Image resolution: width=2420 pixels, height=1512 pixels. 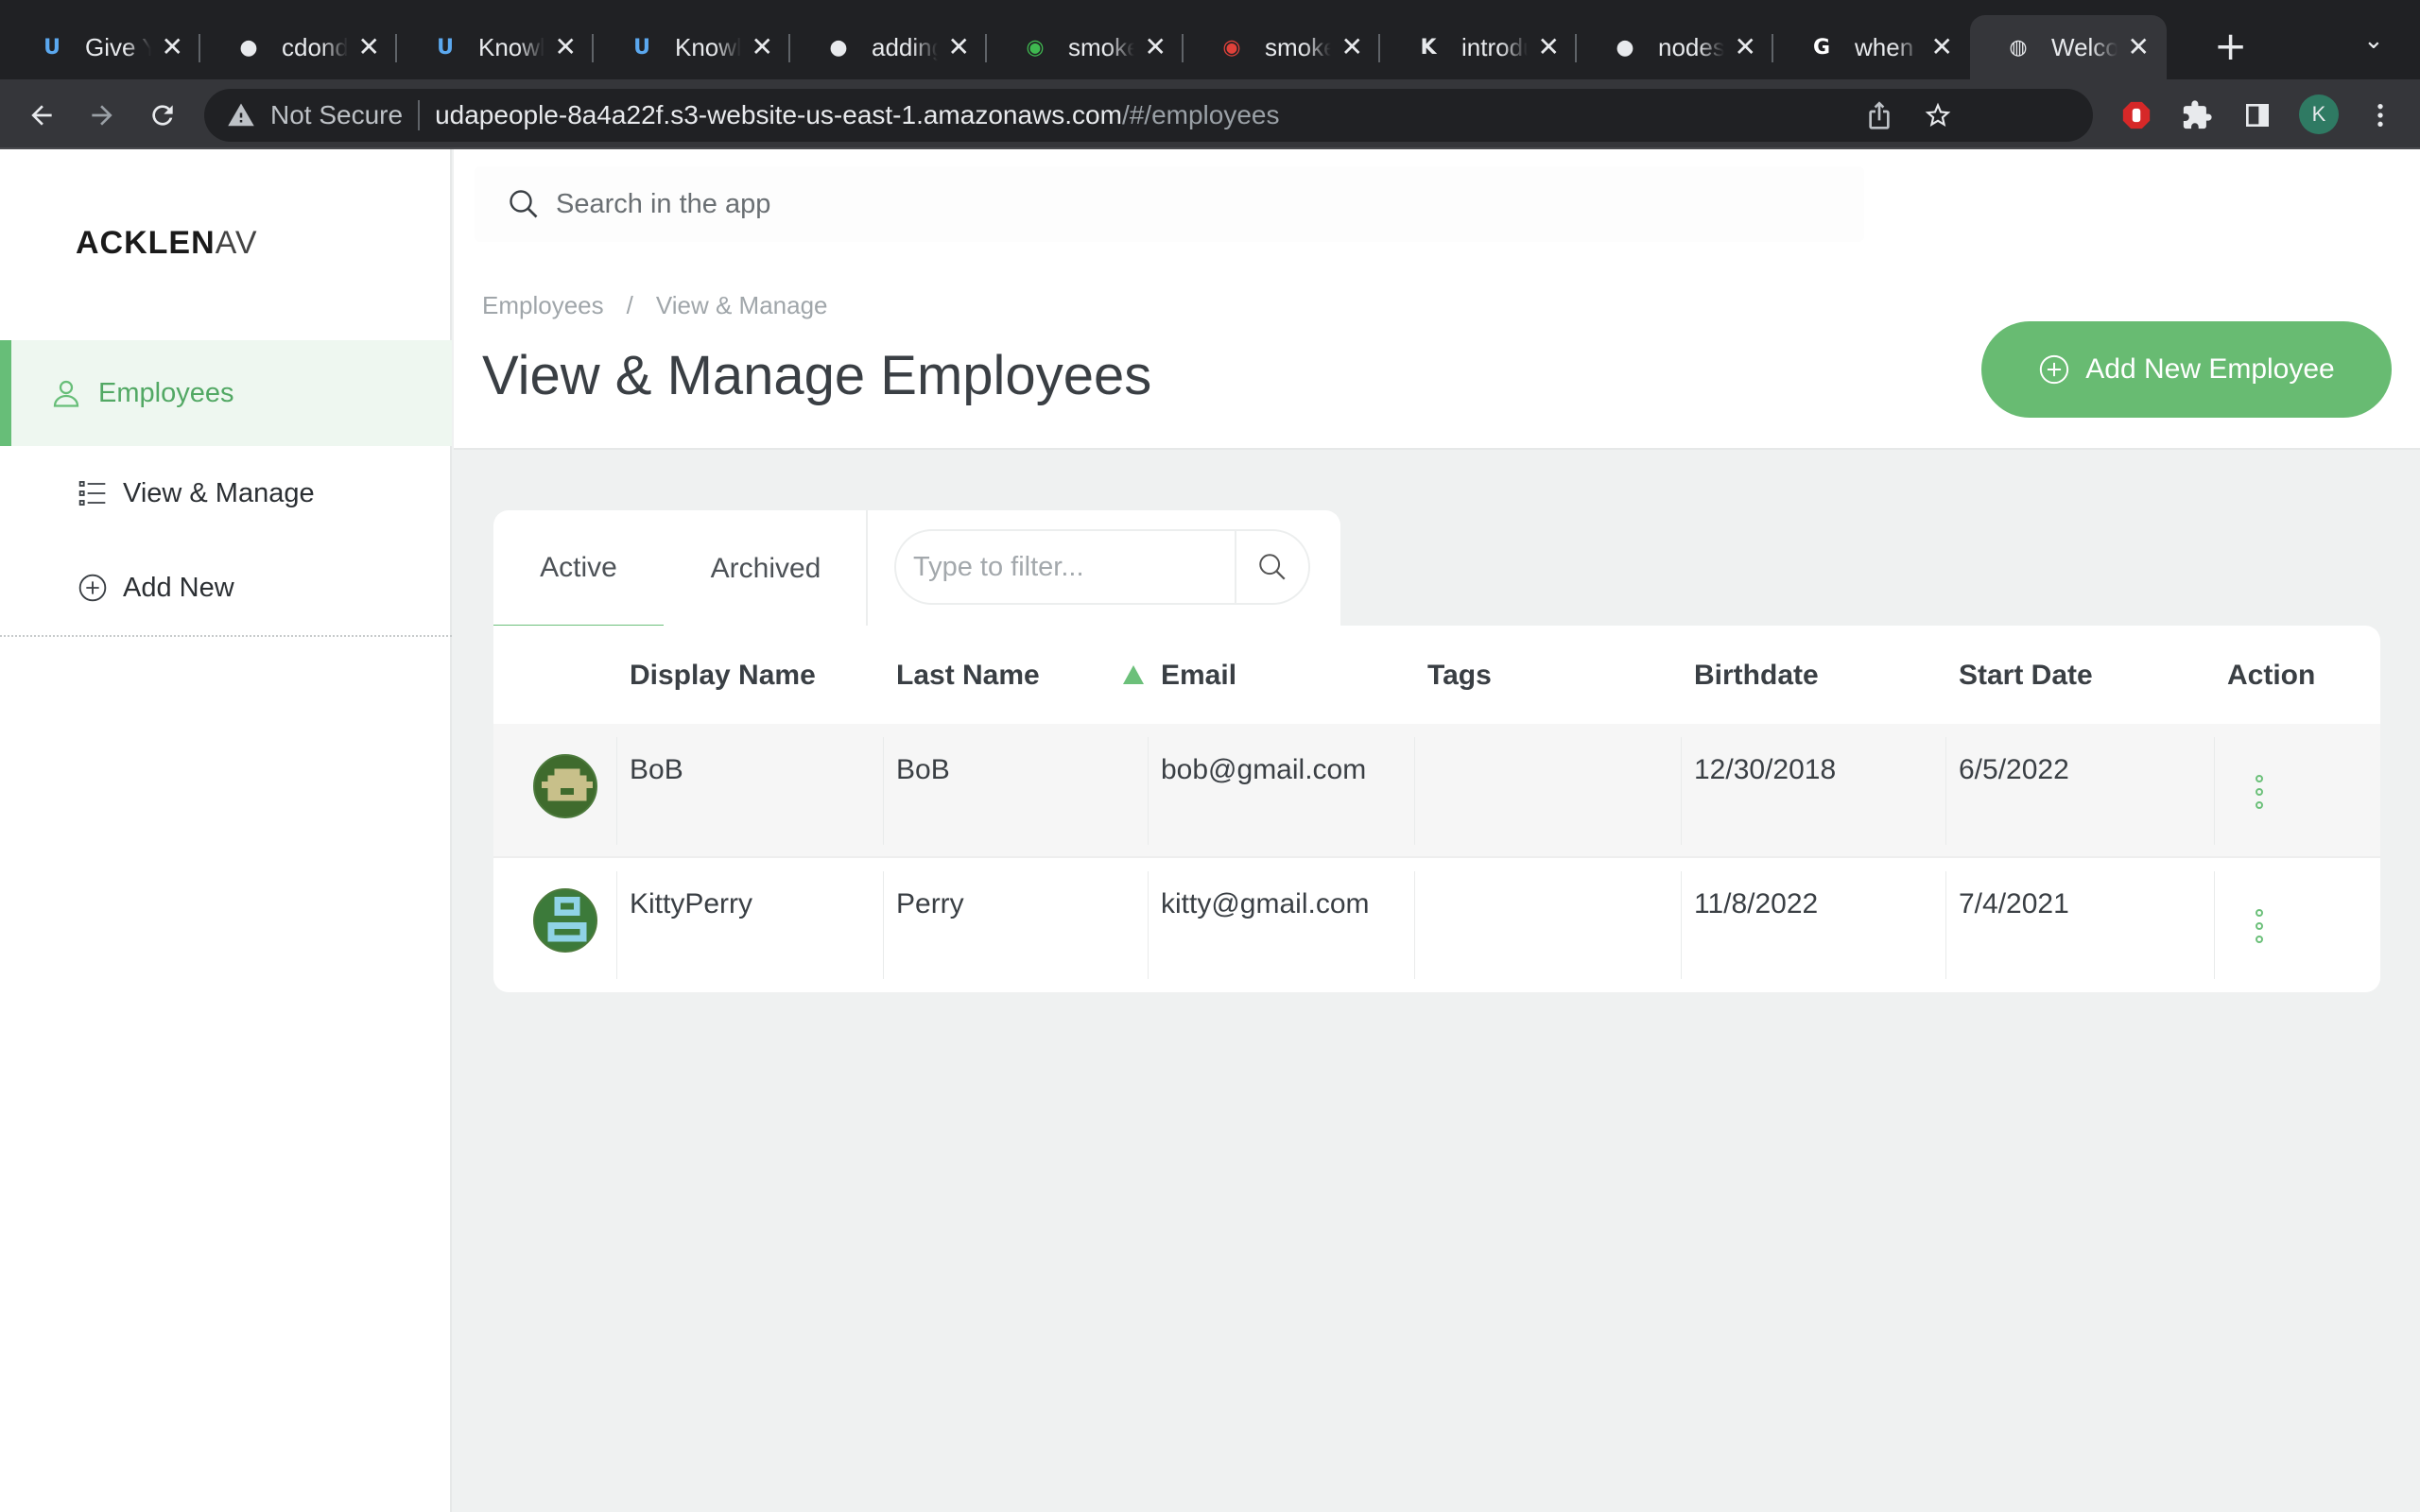 What do you see at coordinates (66, 393) in the screenshot?
I see `user-icon` at bounding box center [66, 393].